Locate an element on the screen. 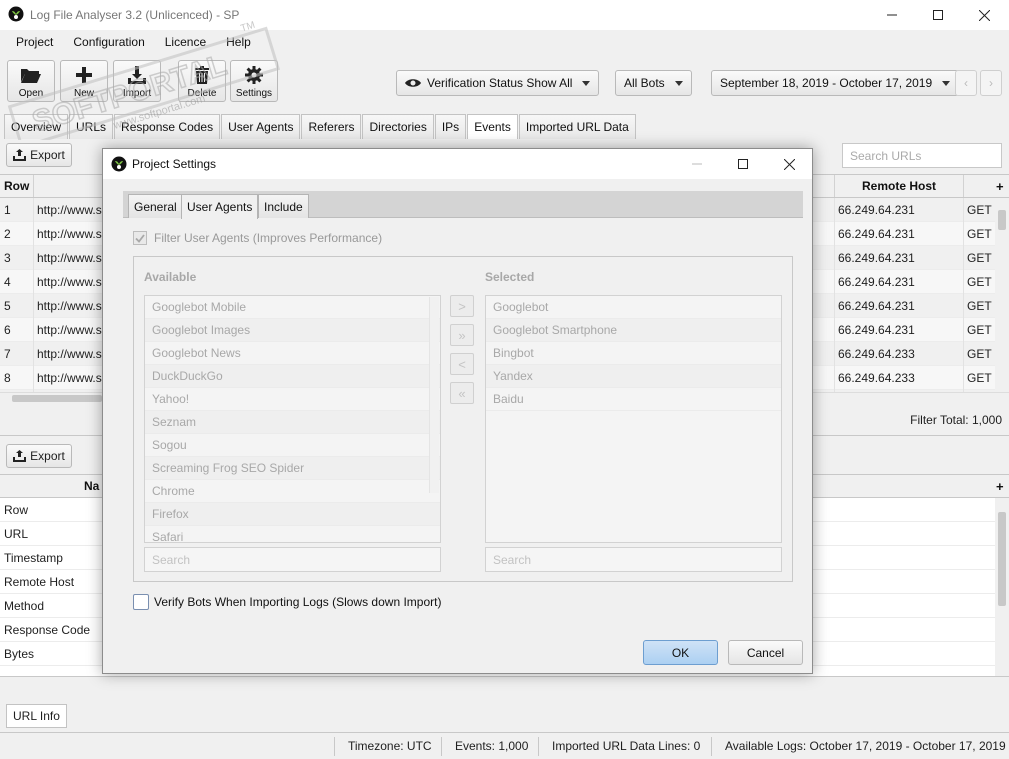 Image resolution: width=1009 pixels, height=759 pixels. list-item: Sogou is located at coordinates (292, 445).